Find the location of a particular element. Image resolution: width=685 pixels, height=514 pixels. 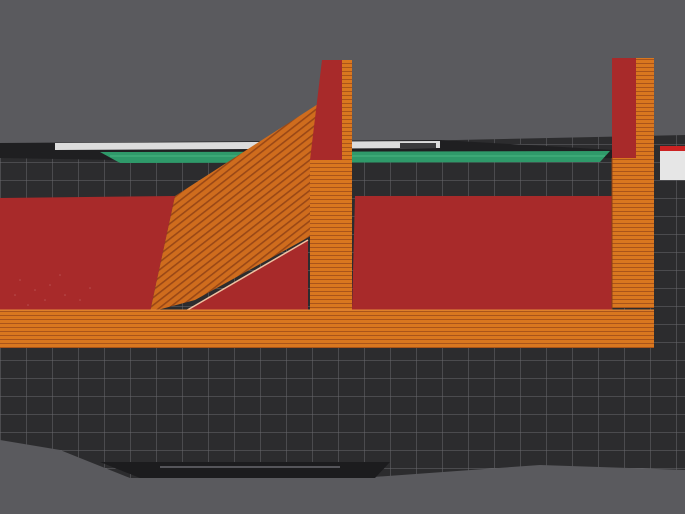

part-divider-wall is located at coordinates (331, 186).